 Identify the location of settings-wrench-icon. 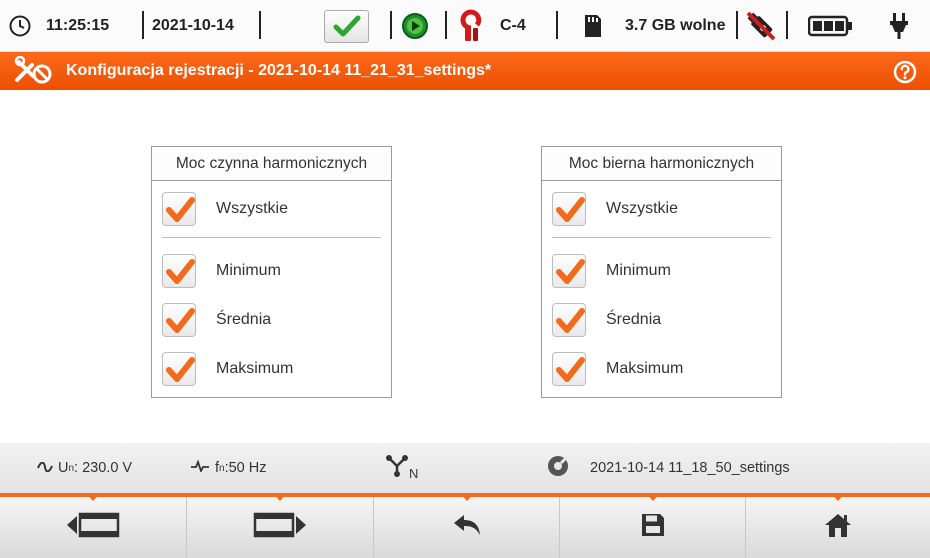
(558, 468).